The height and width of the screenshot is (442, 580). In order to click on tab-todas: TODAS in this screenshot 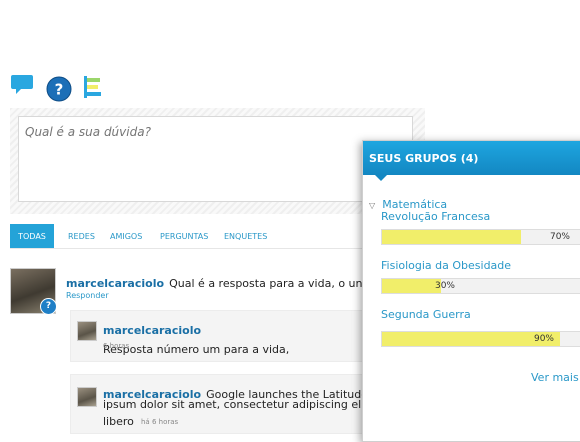, I will do `click(32, 236)`.